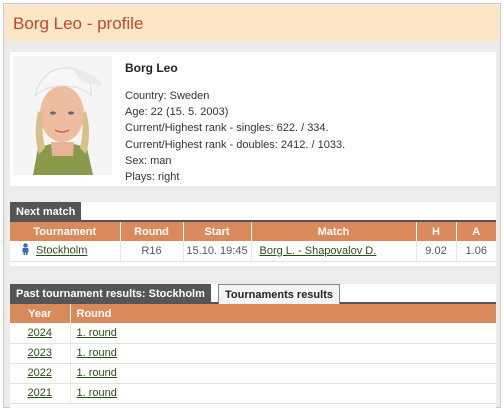 This screenshot has width=504, height=411. Describe the element at coordinates (436, 251) in the screenshot. I see `cell-h: 9.02` at that location.